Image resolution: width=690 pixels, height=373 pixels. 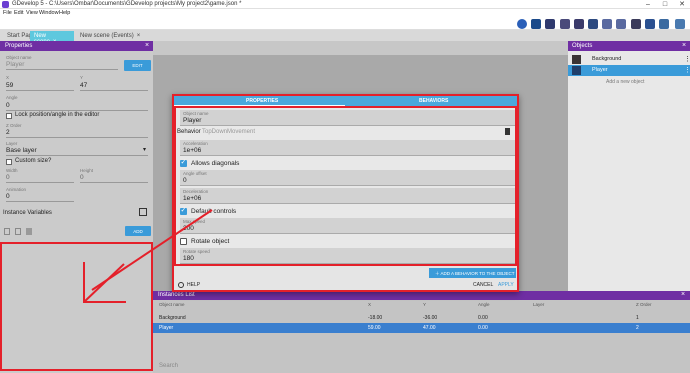 What do you see at coordinates (196, 191) in the screenshot?
I see `field-label: Deceleration` at bounding box center [196, 191].